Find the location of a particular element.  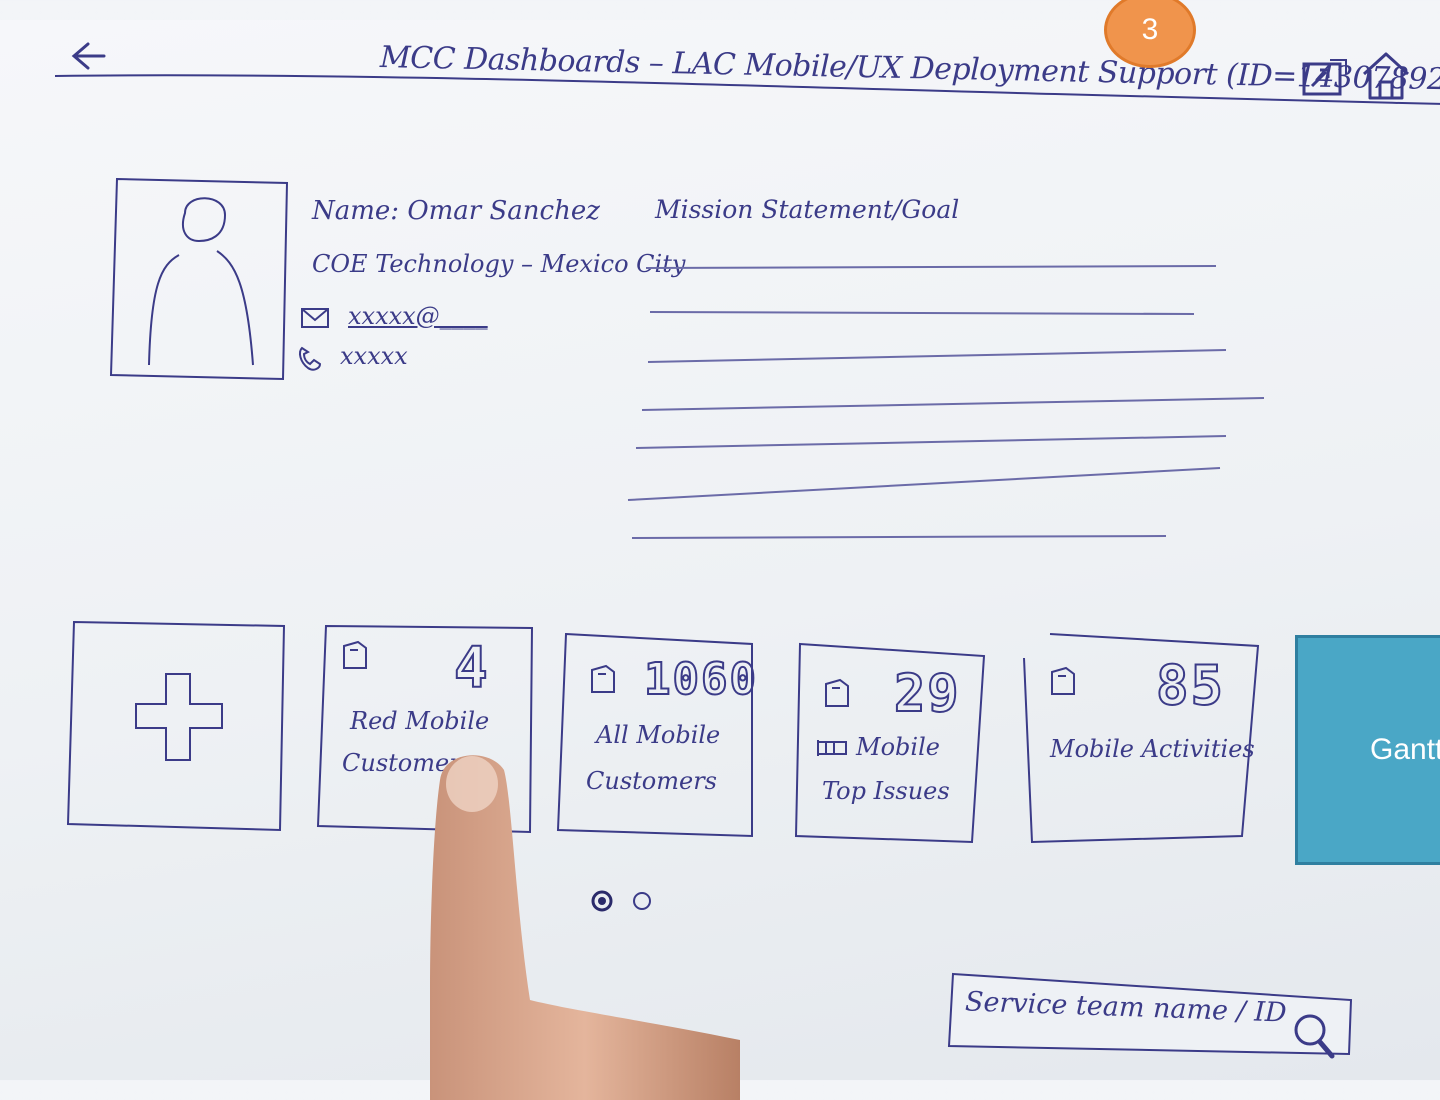

mission-text-lines is located at coordinates (946, 402).